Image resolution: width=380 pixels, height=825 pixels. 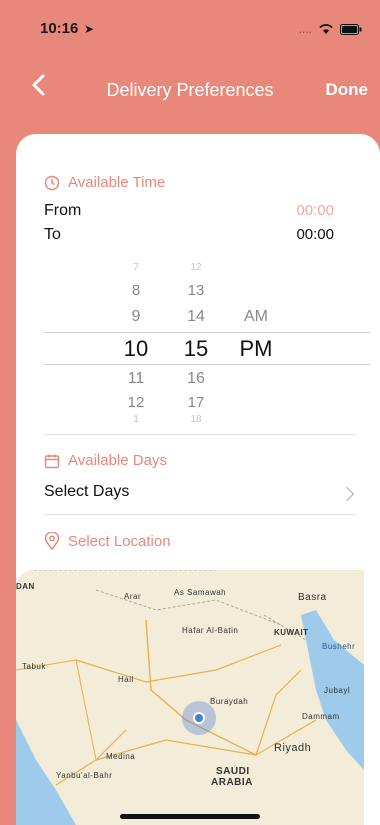 I want to click on map-label: Buraydah, so click(x=229, y=701).